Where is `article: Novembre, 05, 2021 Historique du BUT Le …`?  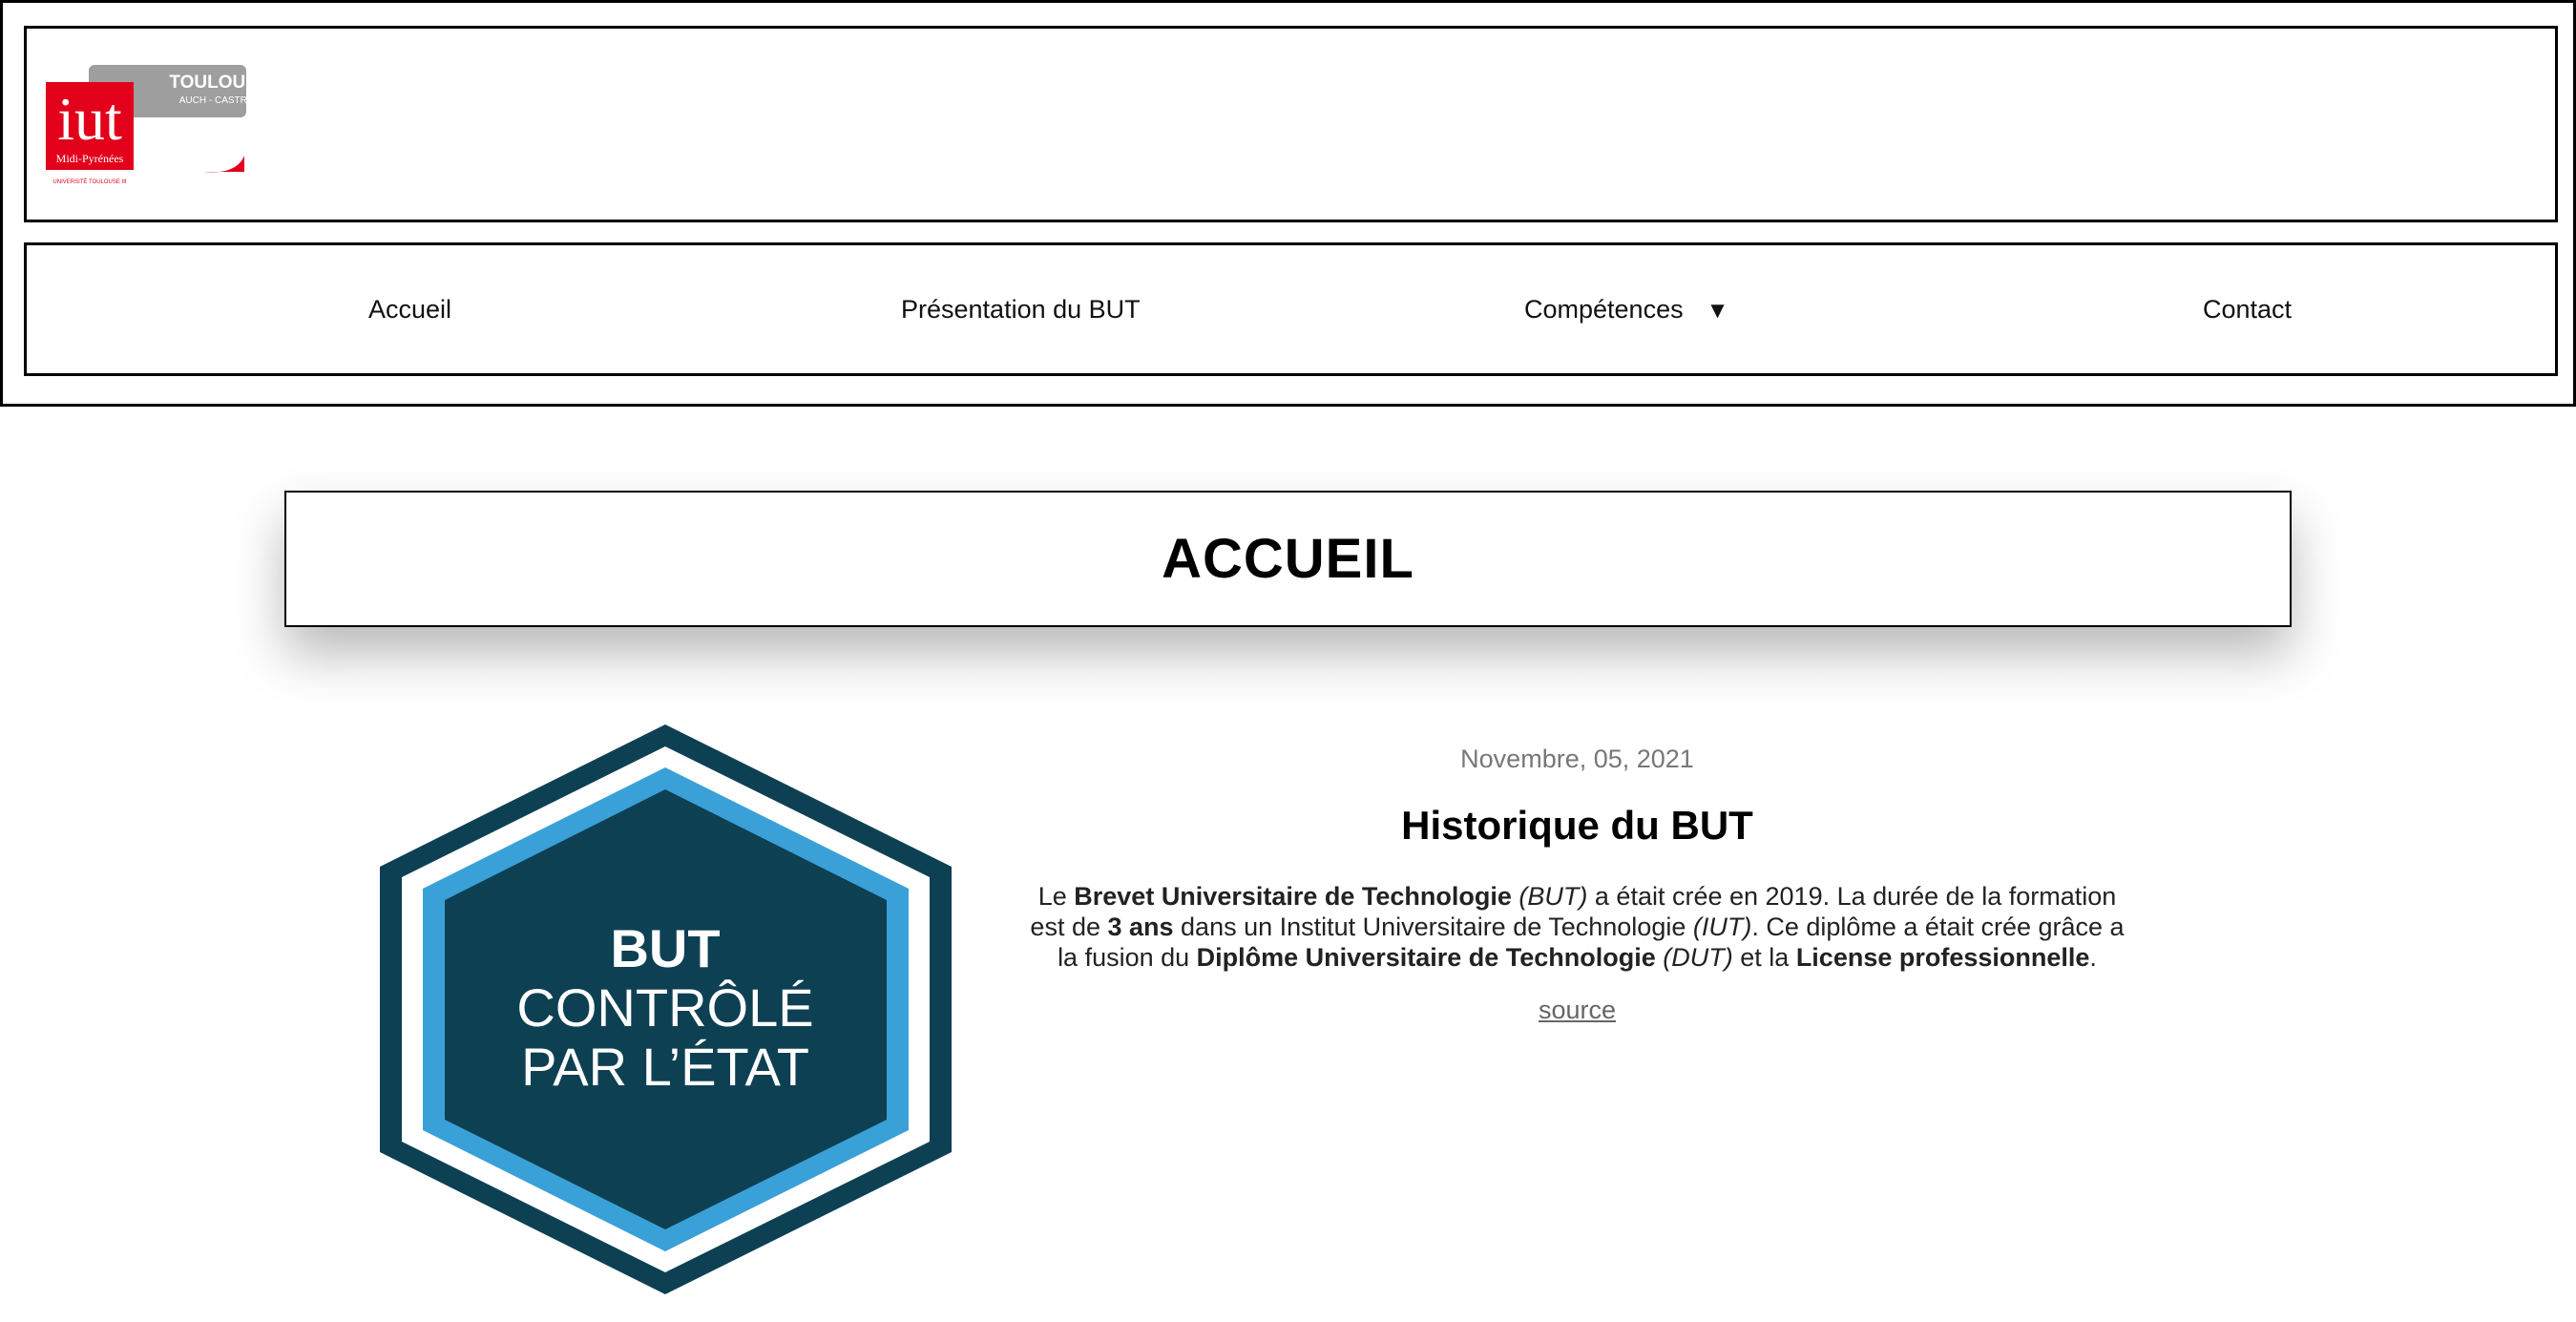 article: Novembre, 05, 2021 Historique du BUT Le … is located at coordinates (1577, 885).